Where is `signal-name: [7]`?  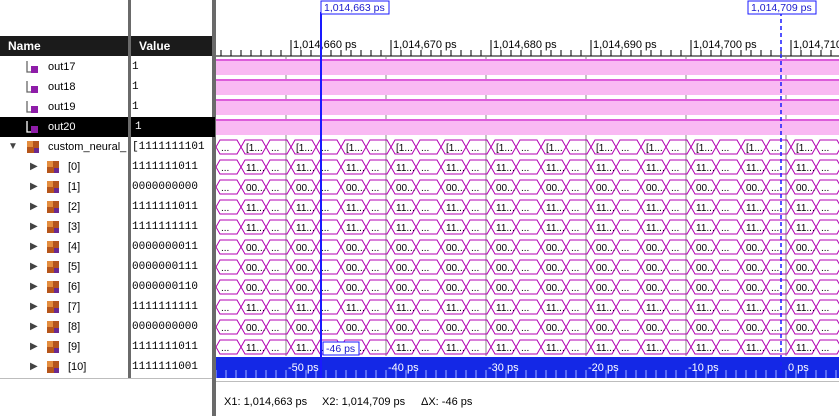
signal-name: [7] is located at coordinates (74, 307).